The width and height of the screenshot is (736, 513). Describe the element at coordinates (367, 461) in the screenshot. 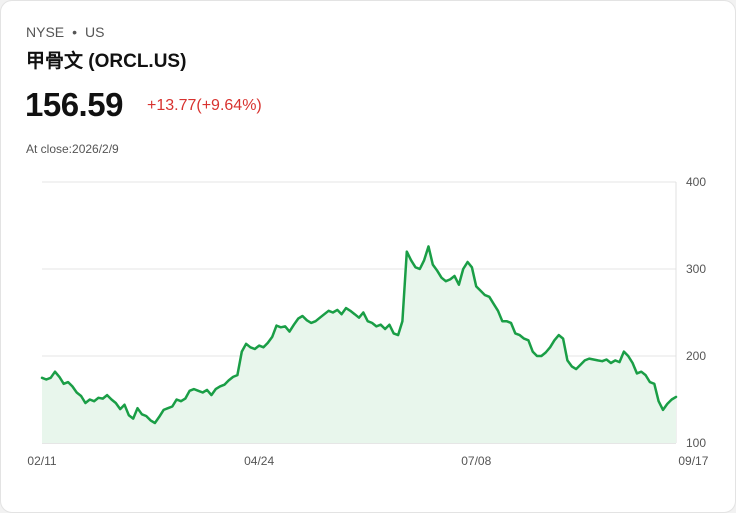

I see `x-axis-ticks: 02/1104/2407/0809/1711/26` at that location.